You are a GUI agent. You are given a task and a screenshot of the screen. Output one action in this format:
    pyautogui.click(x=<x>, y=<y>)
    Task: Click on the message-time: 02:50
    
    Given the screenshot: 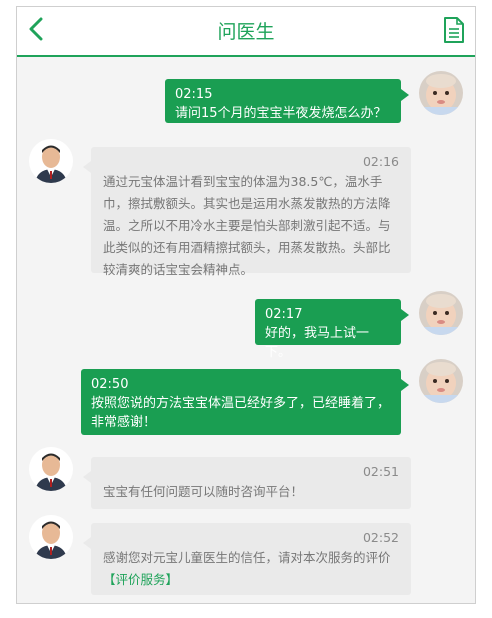 What is the action you would take?
    pyautogui.click(x=110, y=384)
    